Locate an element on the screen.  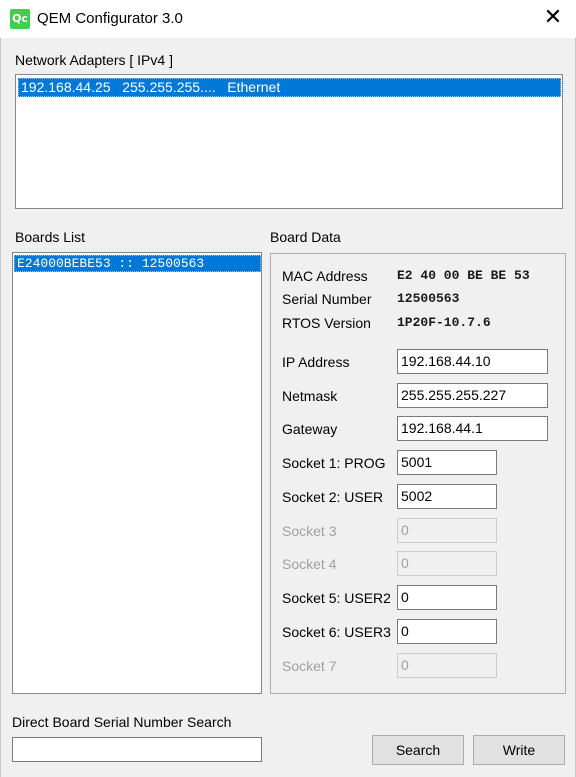
mac-address-label: MAC Address is located at coordinates (325, 276).